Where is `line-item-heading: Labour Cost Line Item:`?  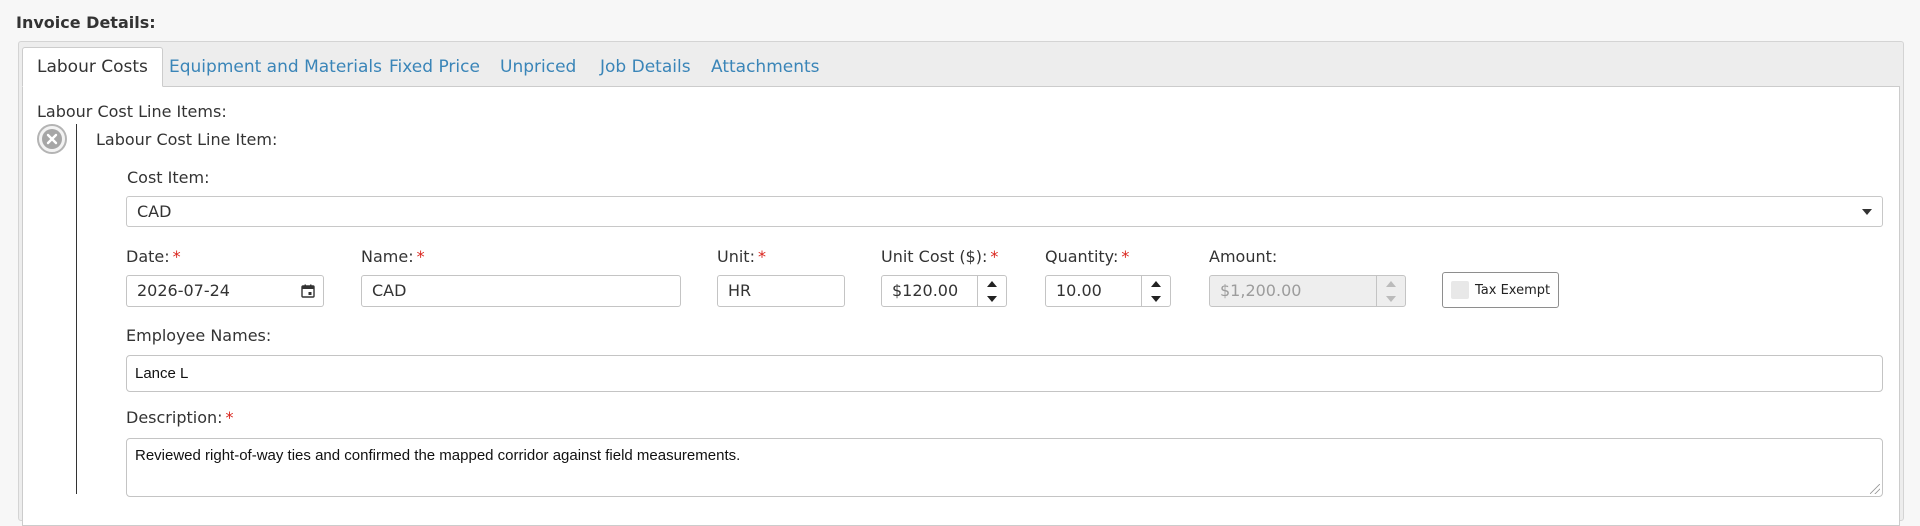
line-item-heading: Labour Cost Line Item: is located at coordinates (187, 139).